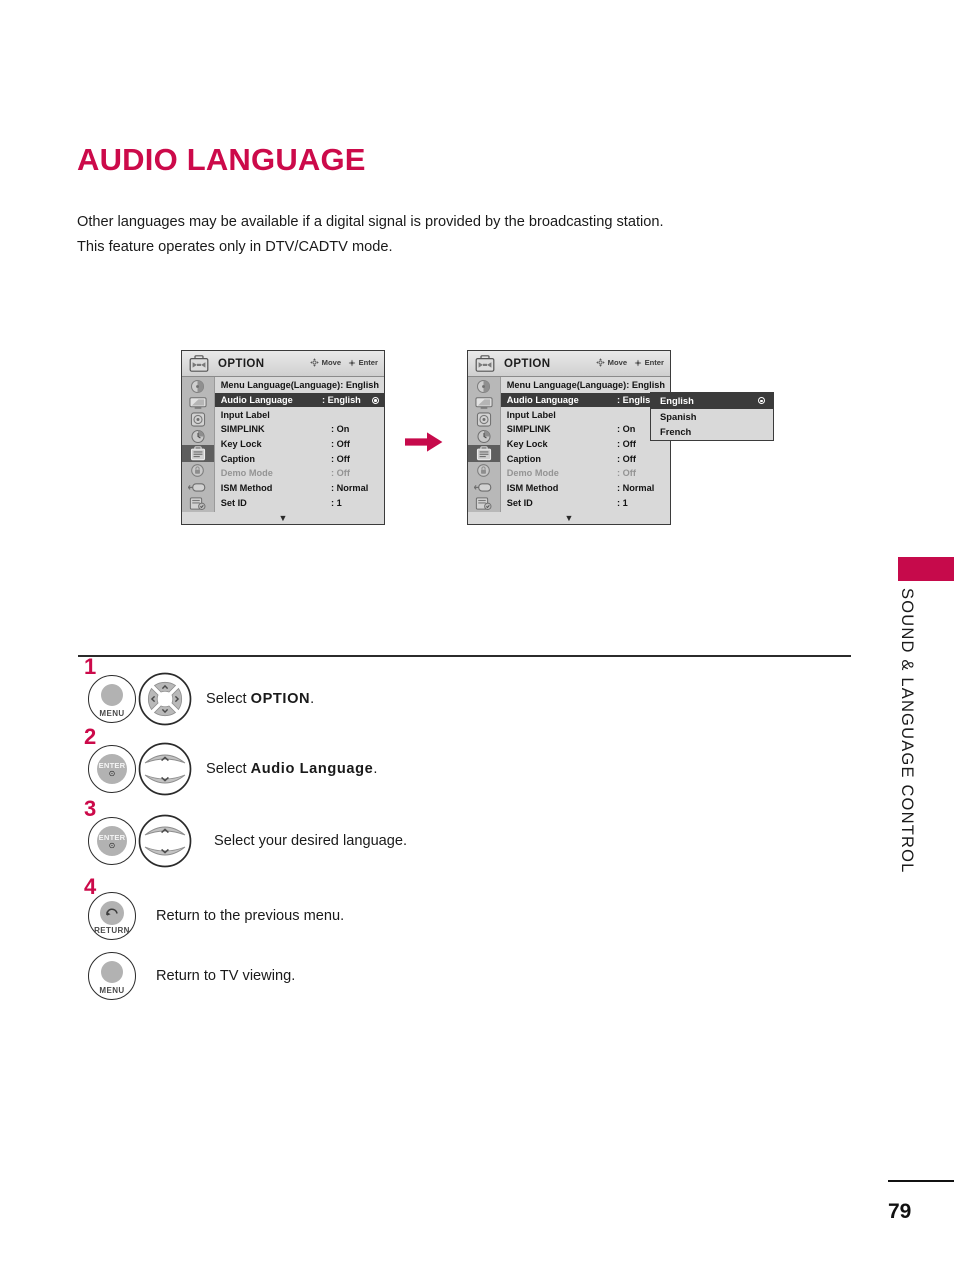 The image size is (954, 1272). What do you see at coordinates (191, 976) in the screenshot?
I see `step-row: MENU Return to TV viewing.` at bounding box center [191, 976].